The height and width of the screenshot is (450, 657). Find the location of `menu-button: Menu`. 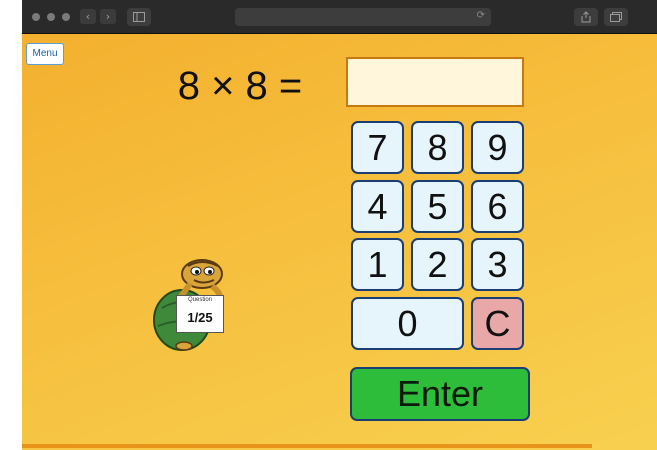

menu-button: Menu is located at coordinates (45, 54).